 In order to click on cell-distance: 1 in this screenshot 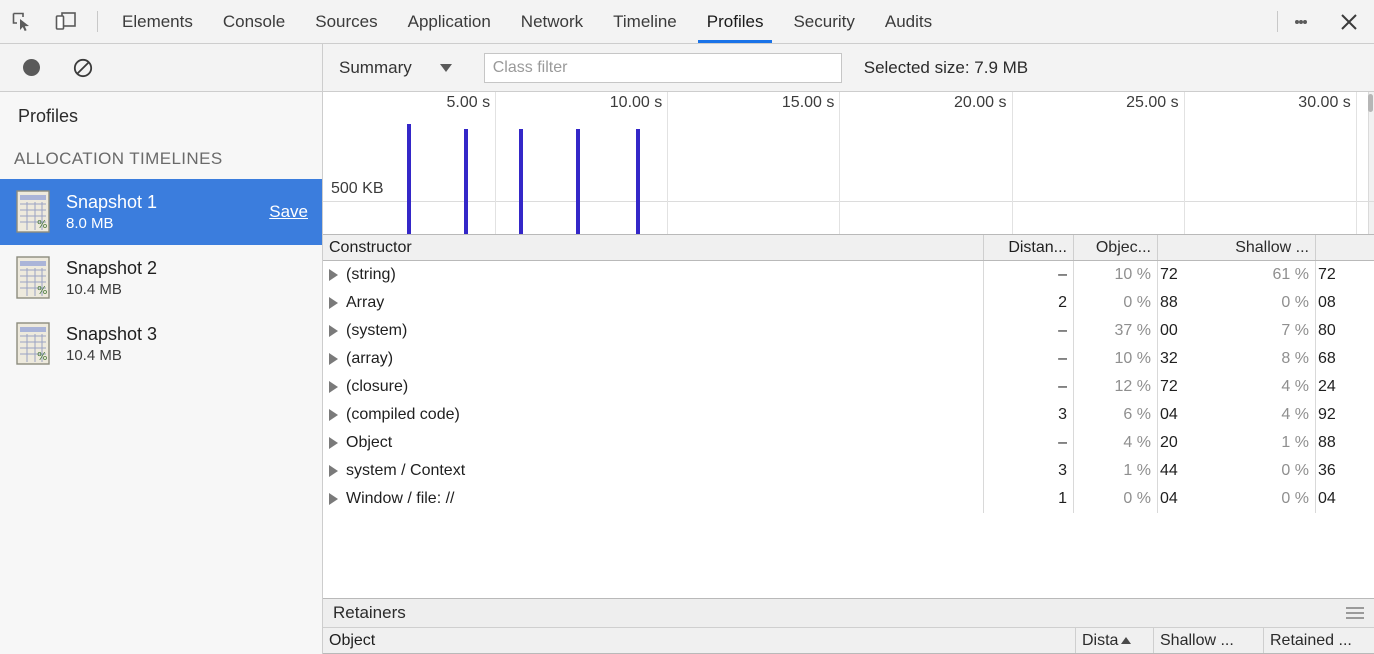, I will do `click(1029, 499)`.